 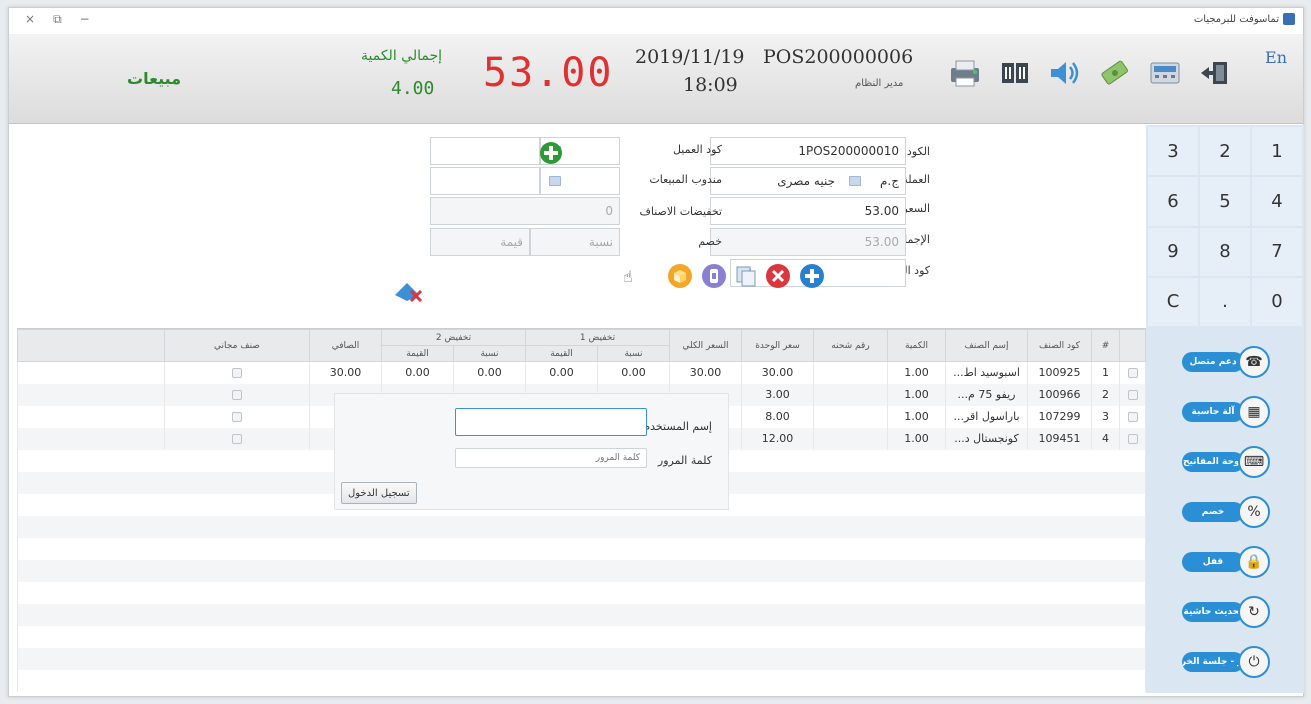 What do you see at coordinates (511, 242) in the screenshot?
I see `discount-value-placeholder: قيمة` at bounding box center [511, 242].